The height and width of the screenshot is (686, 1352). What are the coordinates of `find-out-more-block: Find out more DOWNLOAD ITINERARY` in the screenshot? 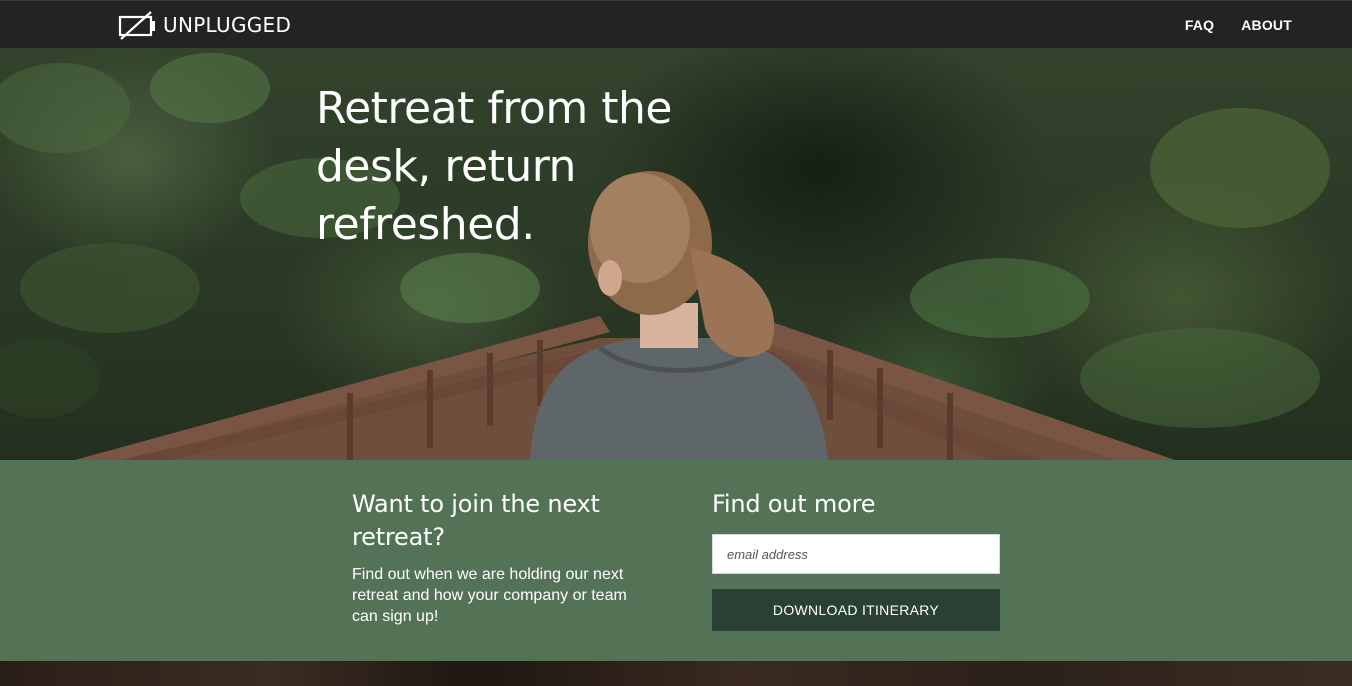 It's located at (856, 559).